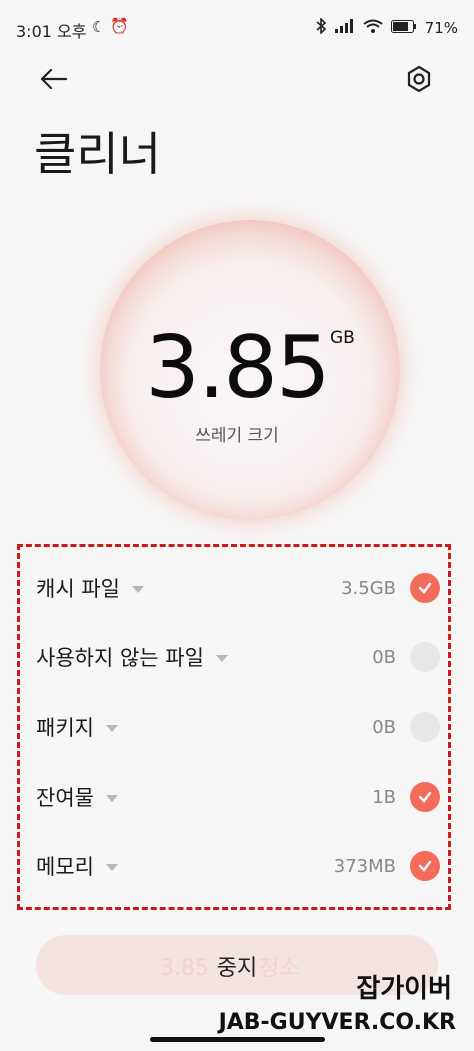 Image resolution: width=474 pixels, height=1051 pixels. I want to click on home-indicator, so click(237, 1039).